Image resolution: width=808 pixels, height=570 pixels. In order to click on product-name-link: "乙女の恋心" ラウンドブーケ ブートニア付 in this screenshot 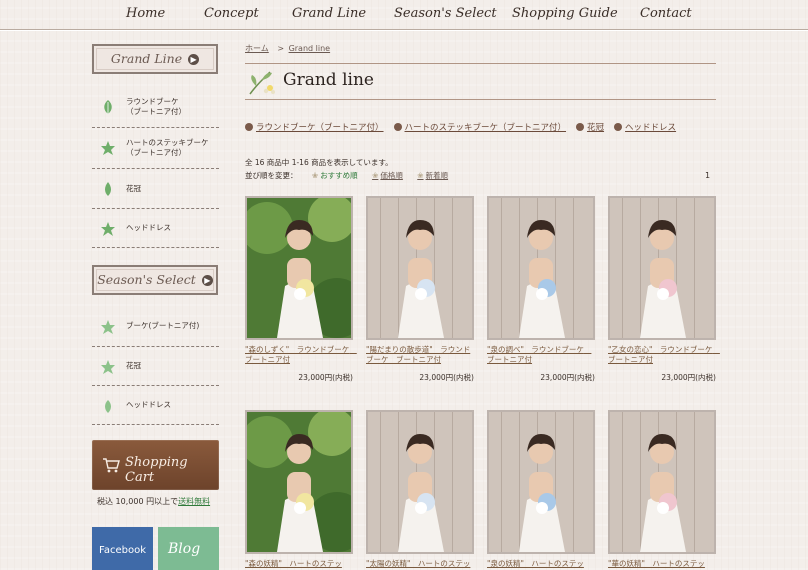, I will do `click(664, 355)`.